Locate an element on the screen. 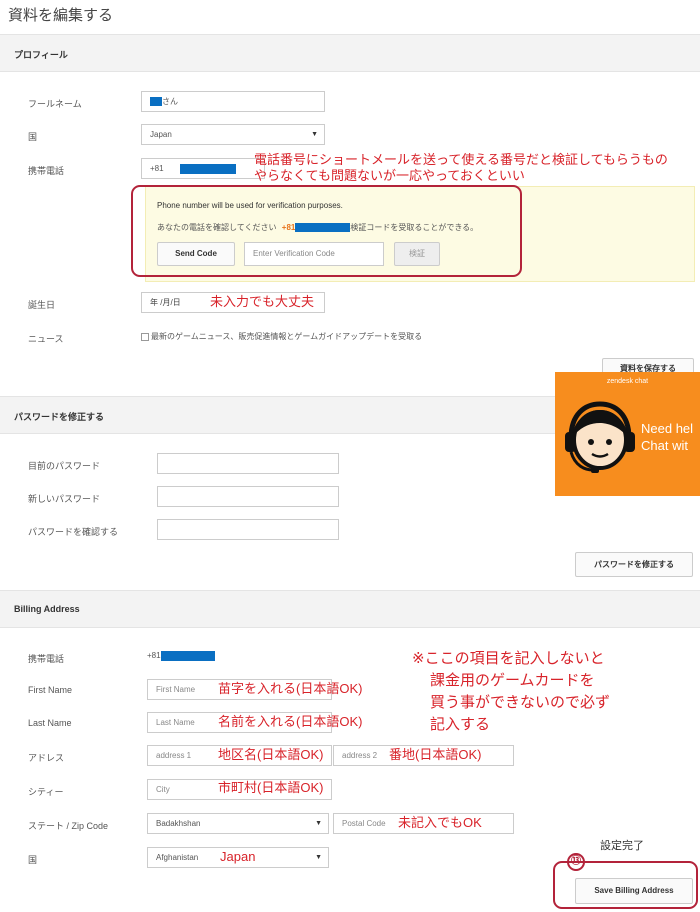  billing-phone-prefix: +81 is located at coordinates (154, 656).